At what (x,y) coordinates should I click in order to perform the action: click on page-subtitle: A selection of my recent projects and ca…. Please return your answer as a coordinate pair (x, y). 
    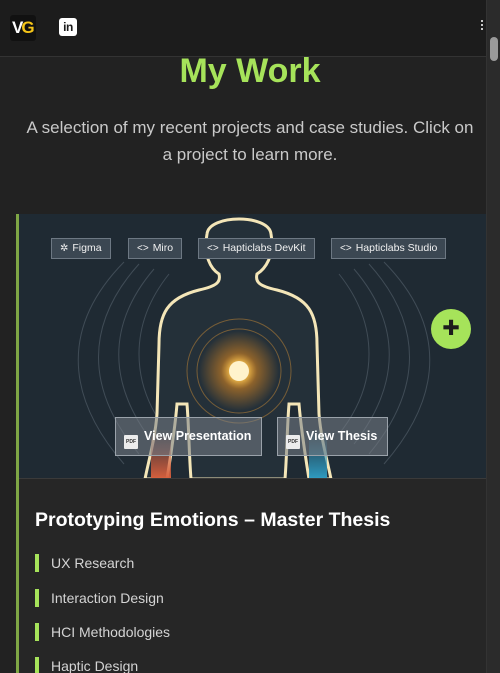
    Looking at the image, I should click on (250, 141).